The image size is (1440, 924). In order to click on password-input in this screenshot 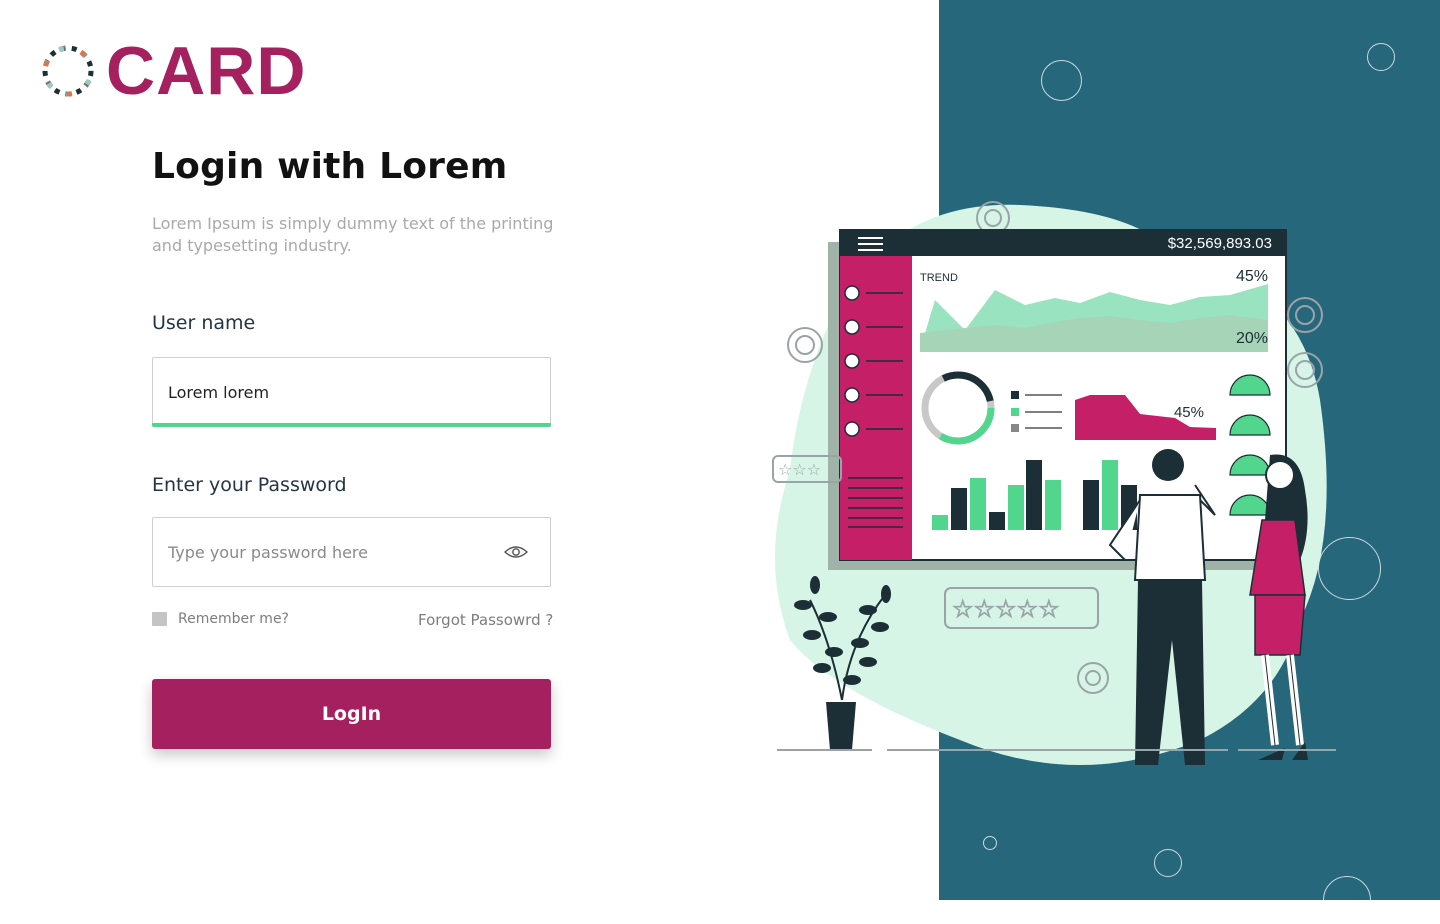, I will do `click(333, 552)`.